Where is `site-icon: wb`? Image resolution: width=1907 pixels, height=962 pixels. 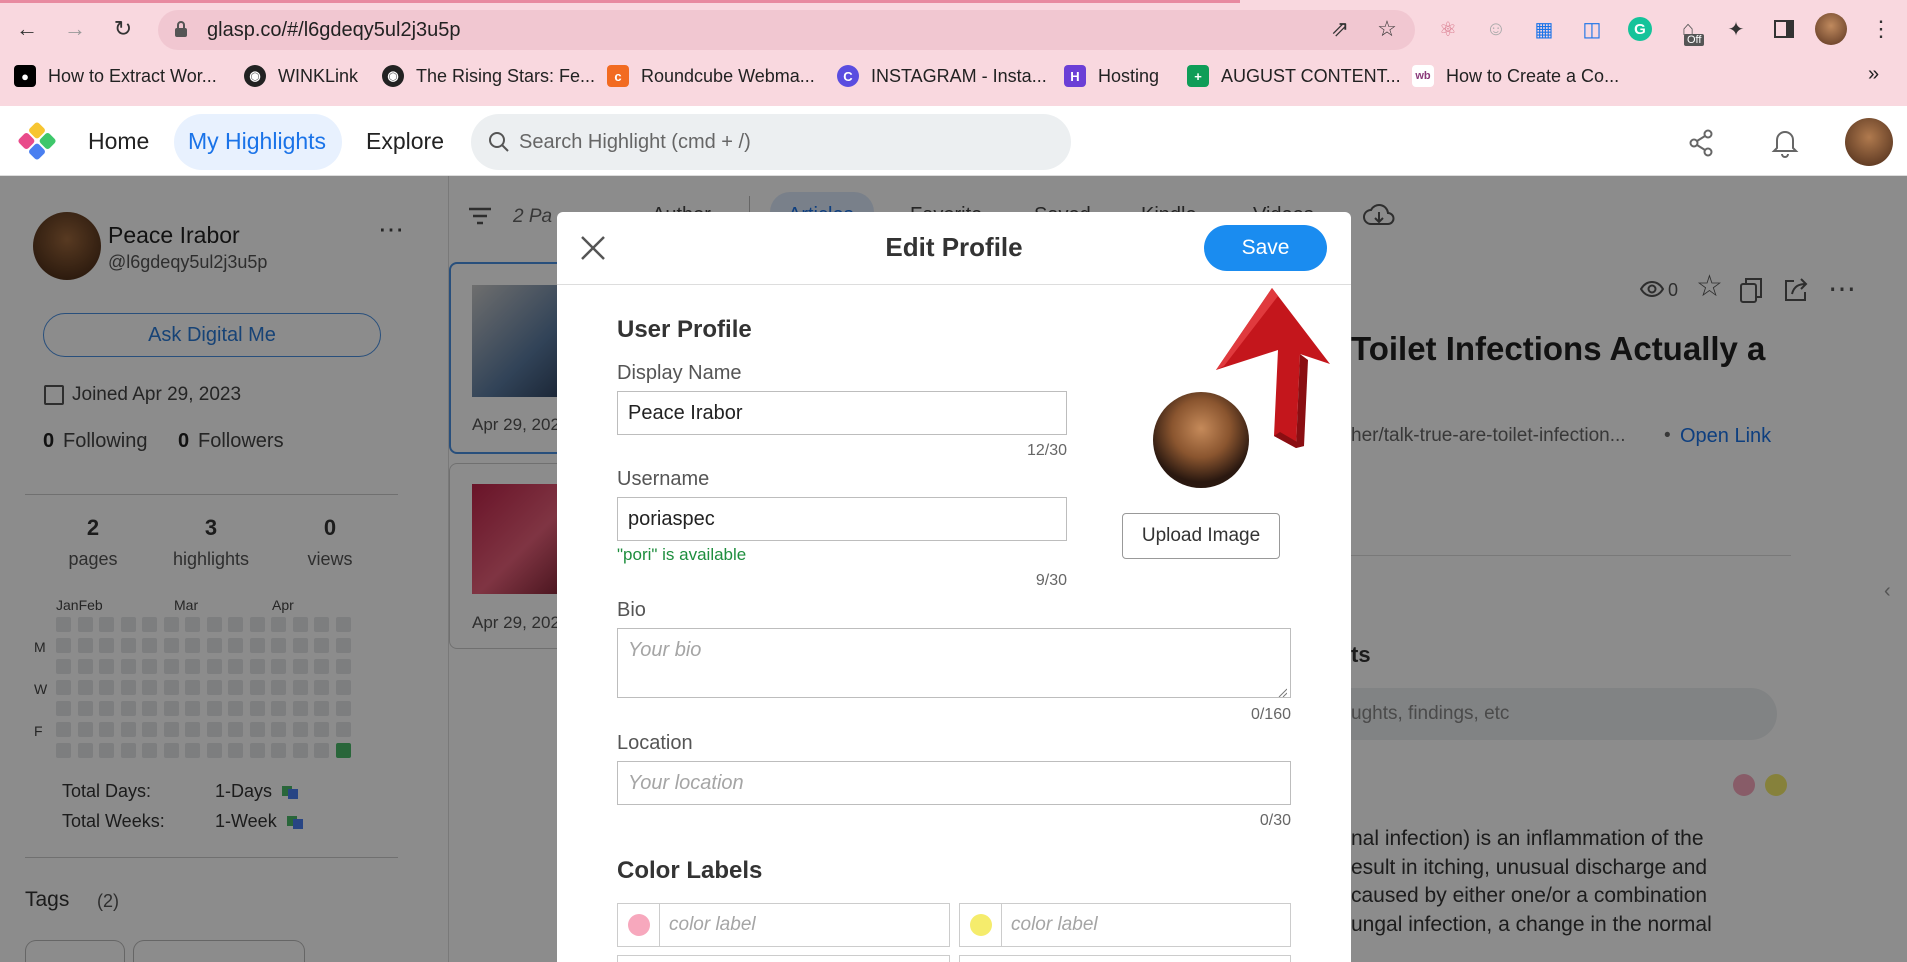 site-icon: wb is located at coordinates (1423, 76).